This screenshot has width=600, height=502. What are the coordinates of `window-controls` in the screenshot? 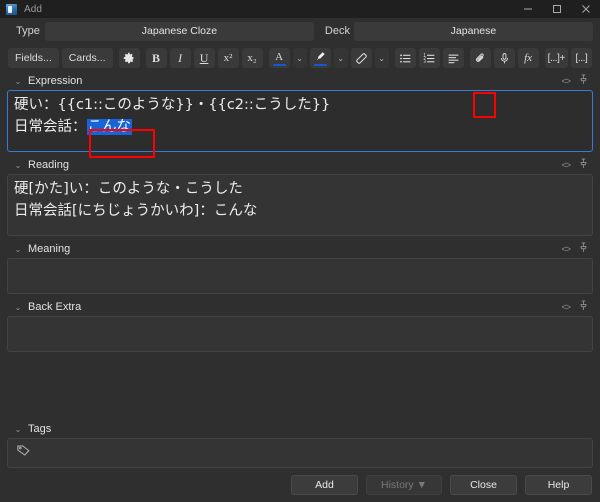 It's located at (556, 9).